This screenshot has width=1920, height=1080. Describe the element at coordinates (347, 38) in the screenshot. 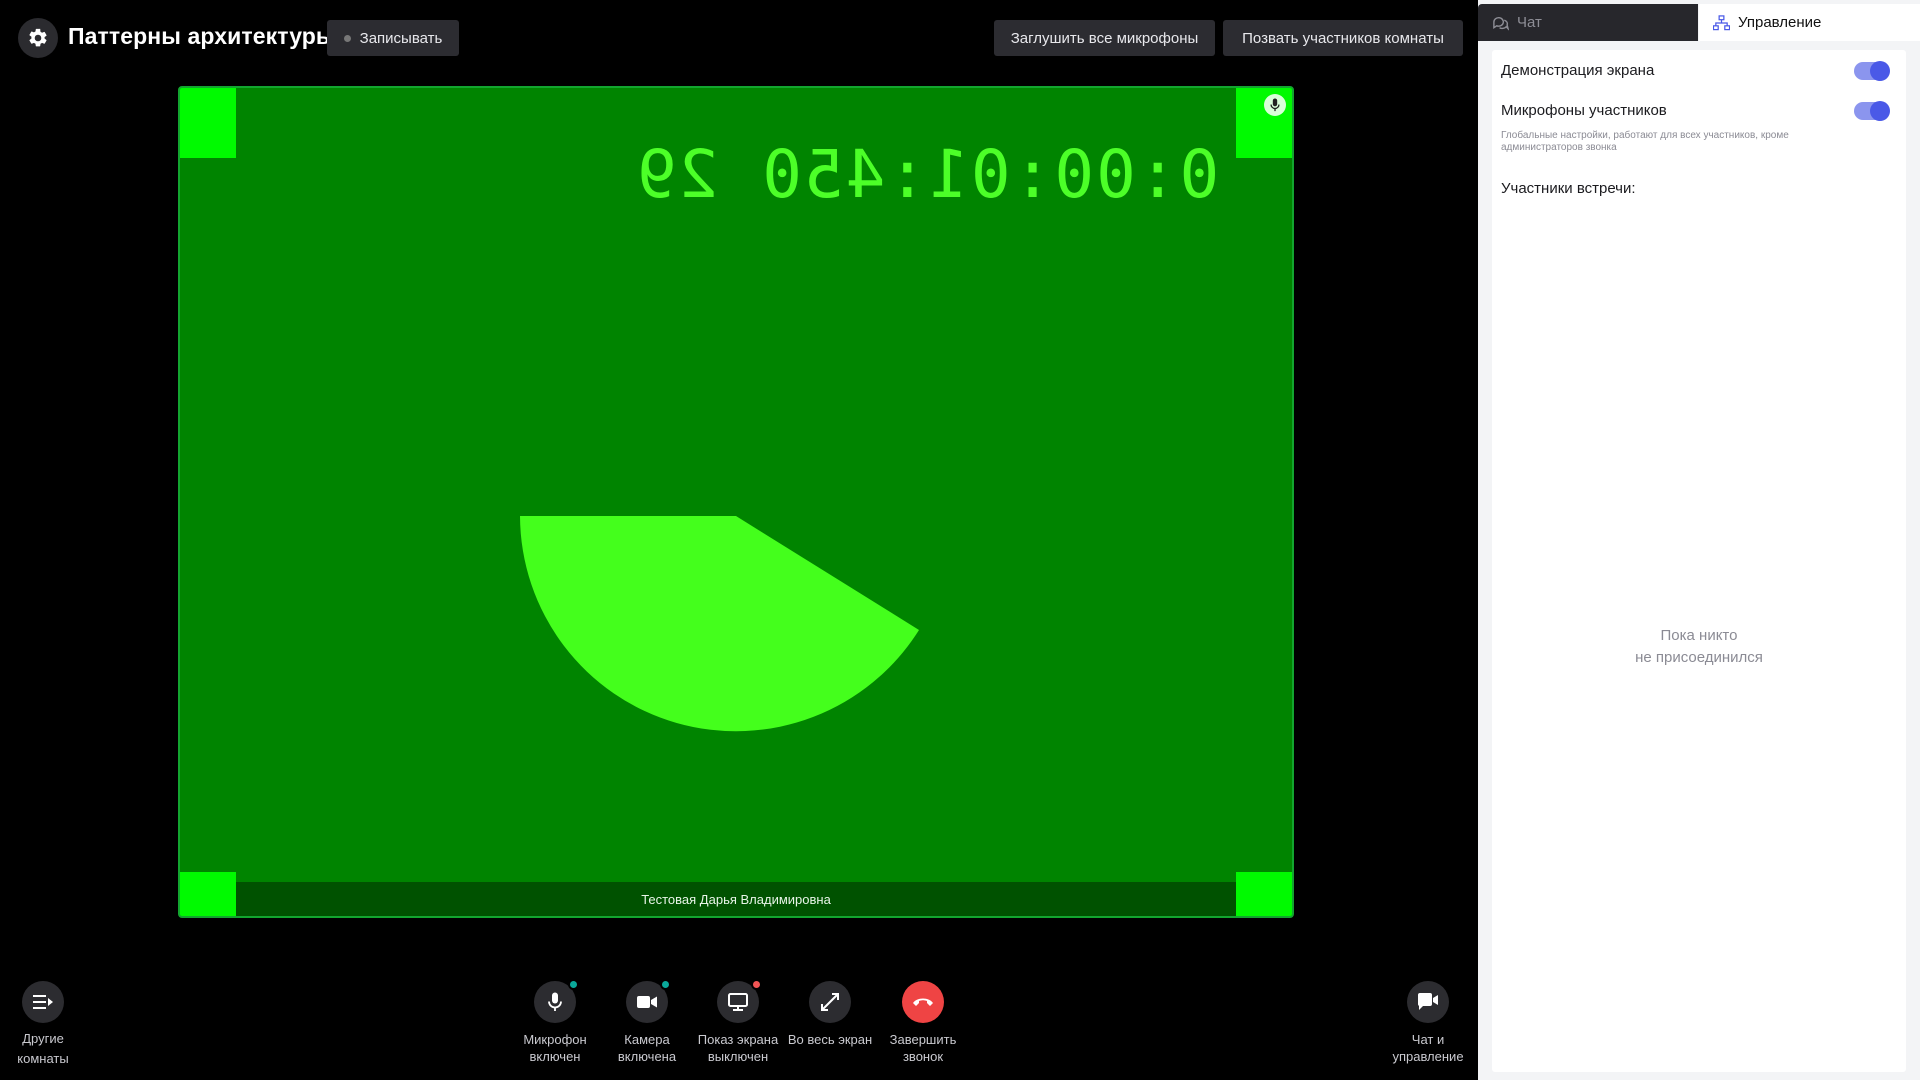

I see `record-dot-icon` at that location.